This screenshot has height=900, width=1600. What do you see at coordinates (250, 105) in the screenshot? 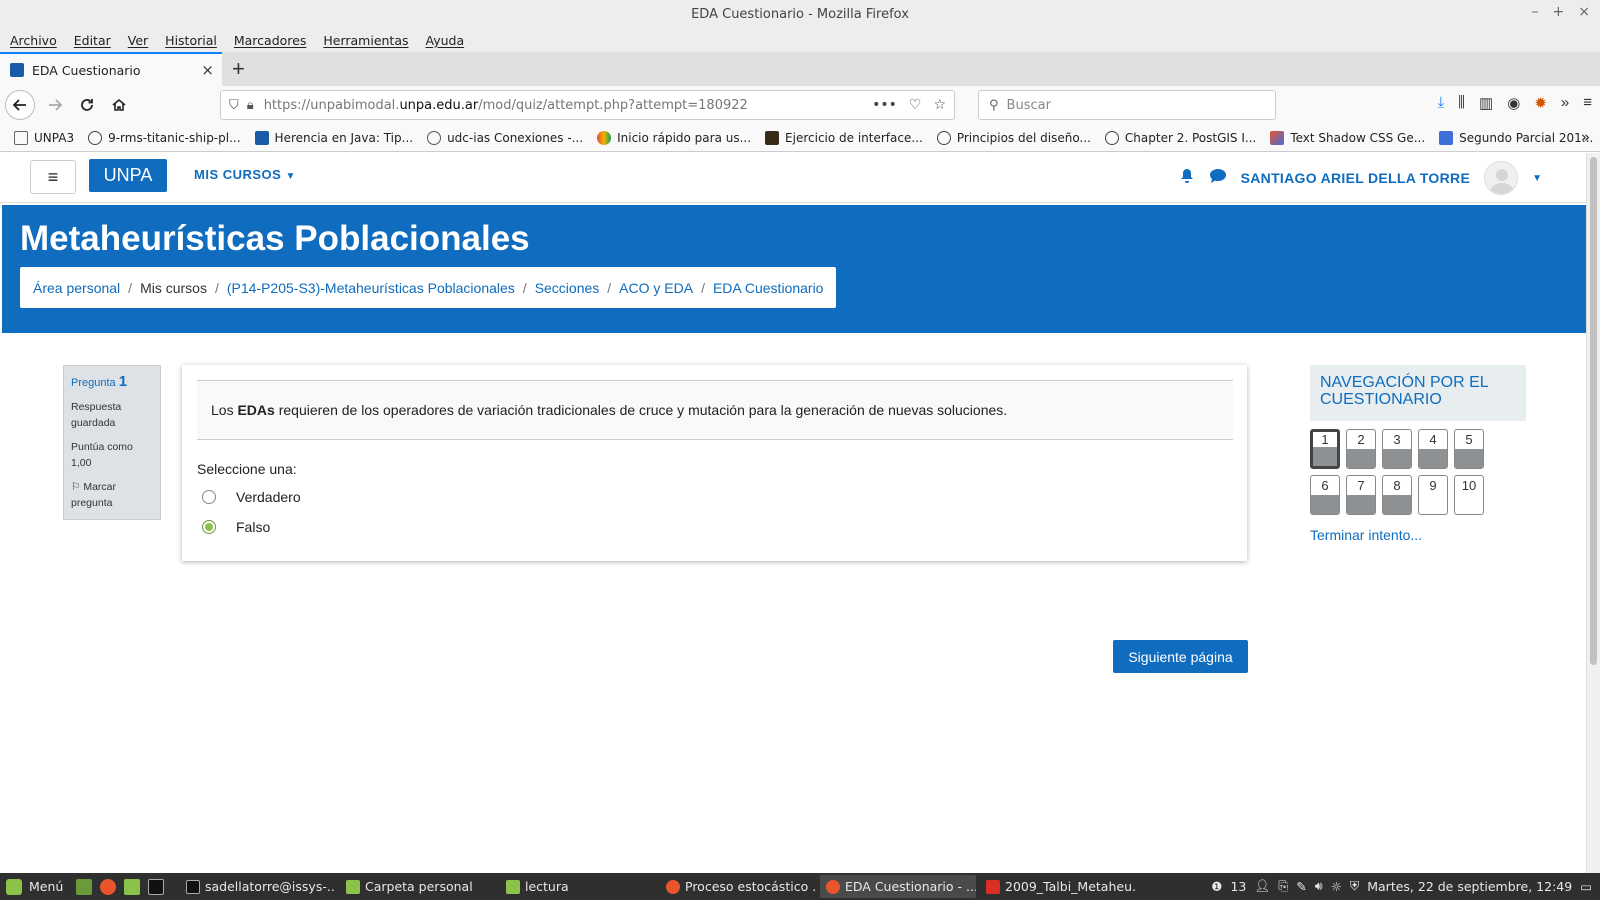
I see `lock-icon: 🔒︎` at bounding box center [250, 105].